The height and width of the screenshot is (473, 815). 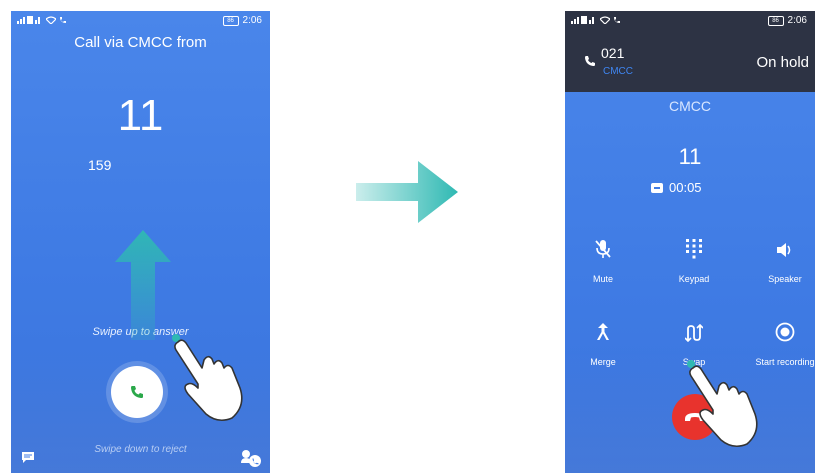 I want to click on mute-label: Mute, so click(x=602, y=279).